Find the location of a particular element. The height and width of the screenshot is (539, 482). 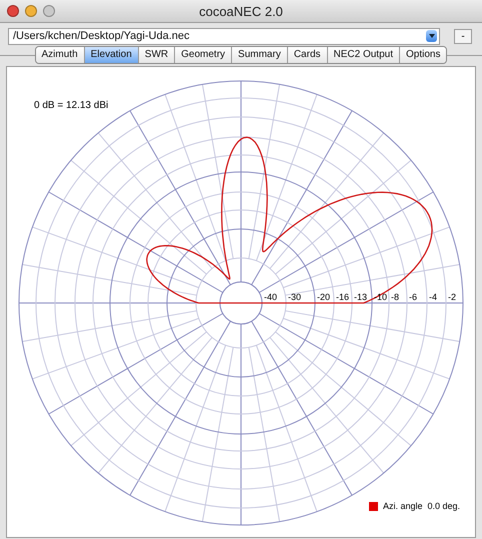

window-title: cocoaNEC 2.0 is located at coordinates (241, 11).